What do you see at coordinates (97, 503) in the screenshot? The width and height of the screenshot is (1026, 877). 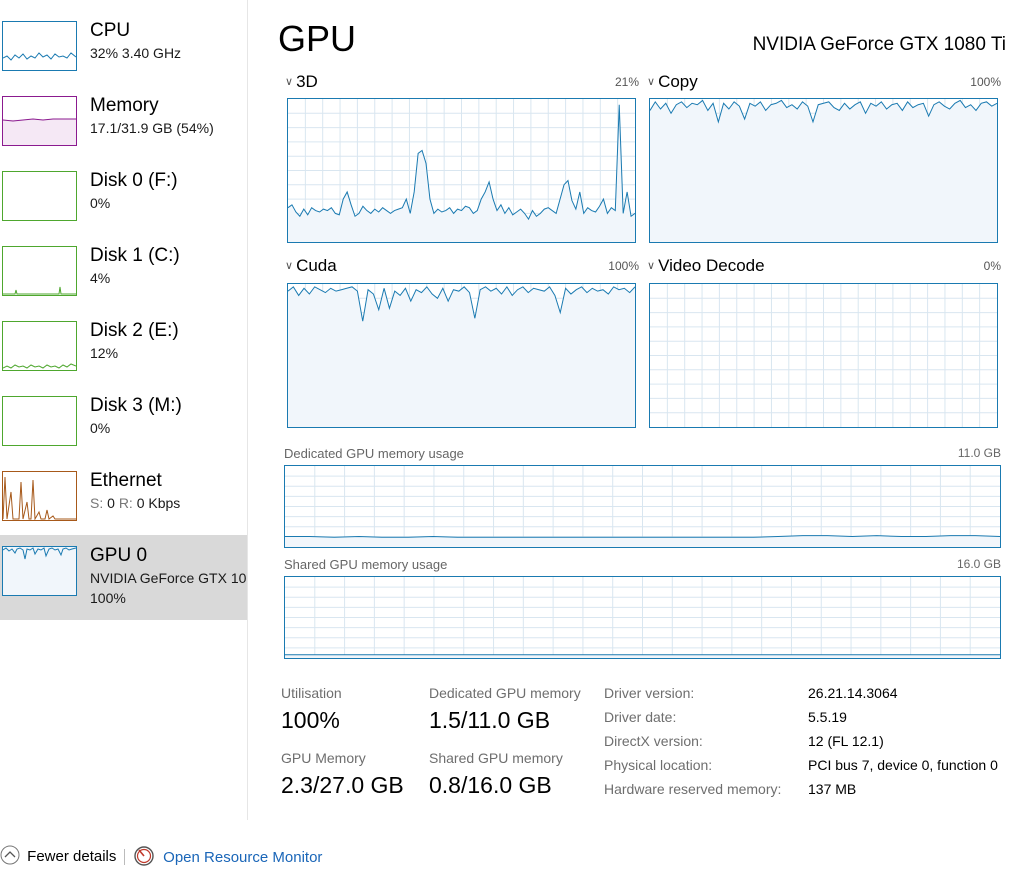 I see `send-label: S:` at bounding box center [97, 503].